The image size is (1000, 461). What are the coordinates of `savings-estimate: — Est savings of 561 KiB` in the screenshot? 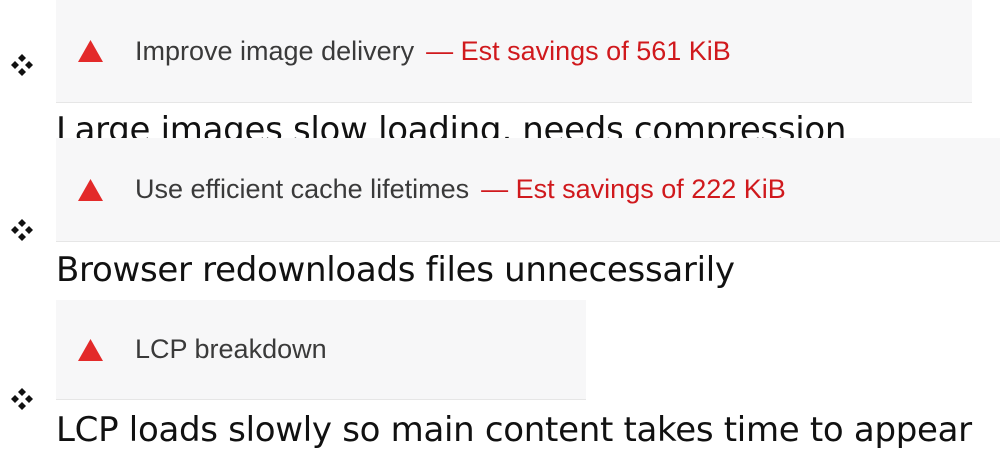 It's located at (578, 50).